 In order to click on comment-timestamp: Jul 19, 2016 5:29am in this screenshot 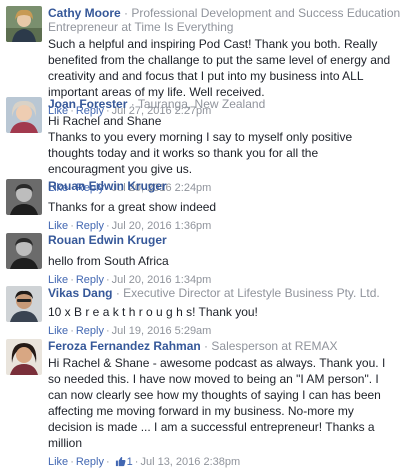, I will do `click(162, 331)`.